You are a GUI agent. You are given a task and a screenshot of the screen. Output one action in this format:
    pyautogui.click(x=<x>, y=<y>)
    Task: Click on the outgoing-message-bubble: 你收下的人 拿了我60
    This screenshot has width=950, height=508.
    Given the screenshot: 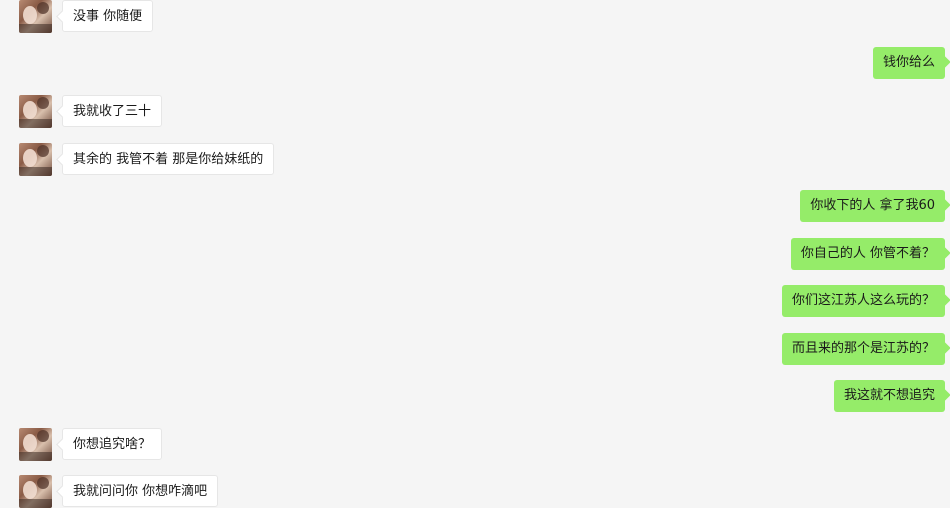 What is the action you would take?
    pyautogui.click(x=872, y=206)
    